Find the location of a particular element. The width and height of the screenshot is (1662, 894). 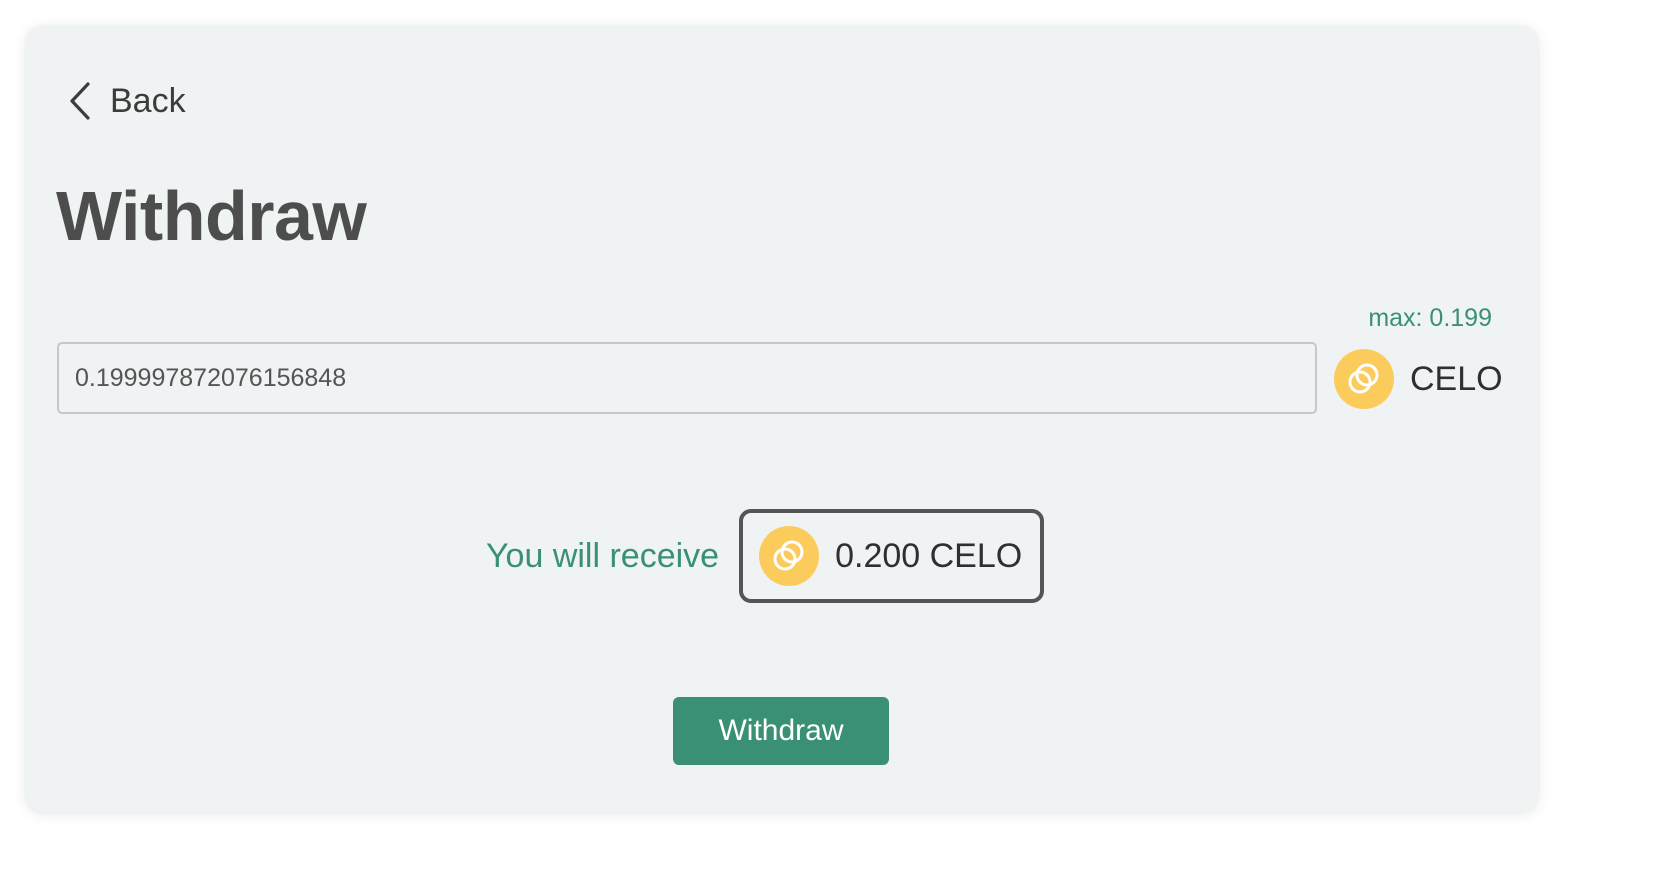

max-amount-link: max: 0.199 is located at coordinates (1430, 318).